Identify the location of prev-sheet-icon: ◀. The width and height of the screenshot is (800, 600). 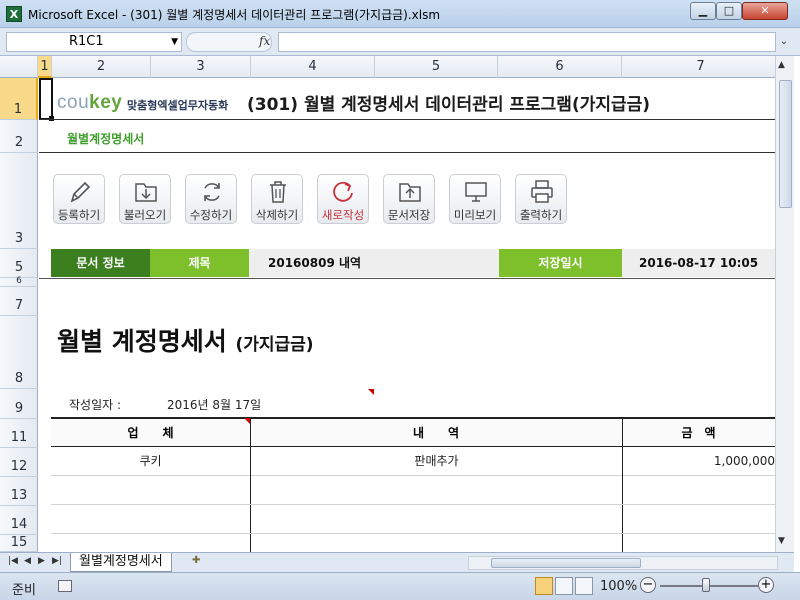
(27, 561).